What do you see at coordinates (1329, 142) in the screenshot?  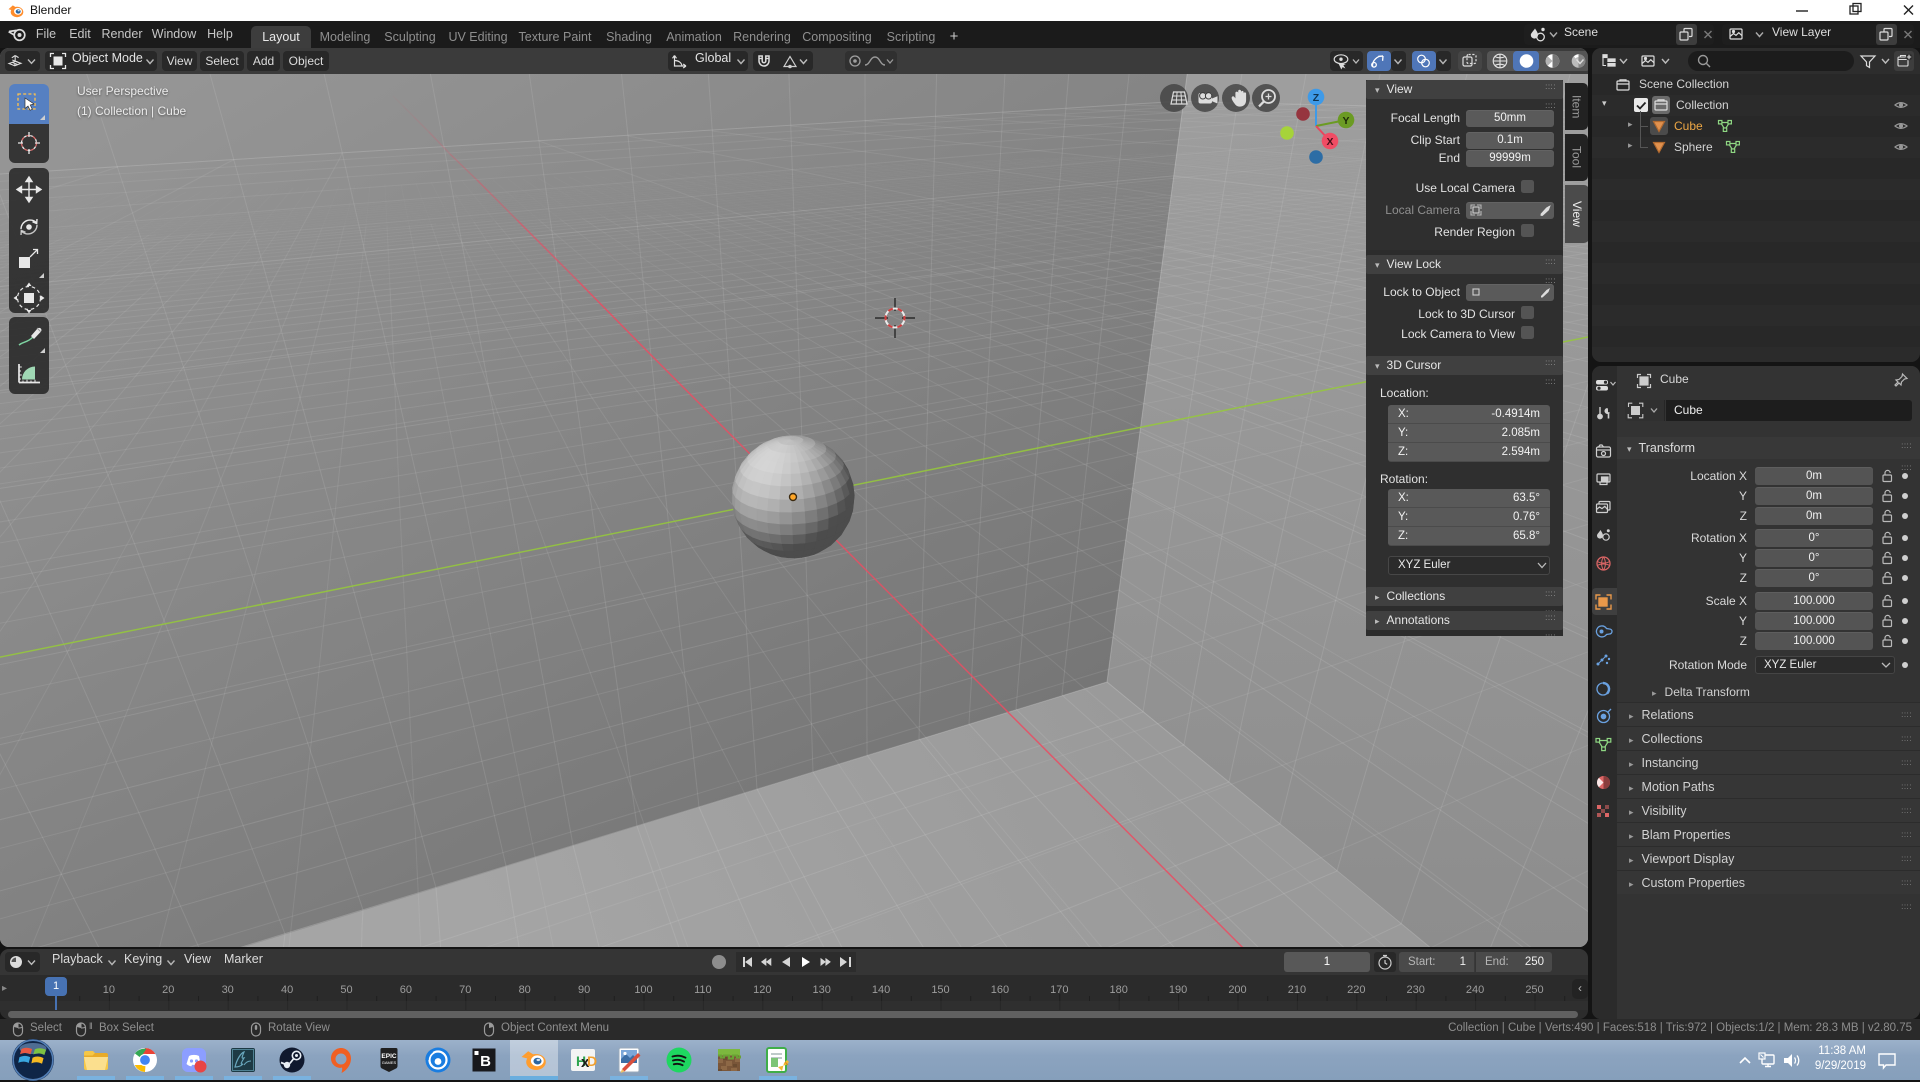 I see `svg-text: X` at bounding box center [1329, 142].